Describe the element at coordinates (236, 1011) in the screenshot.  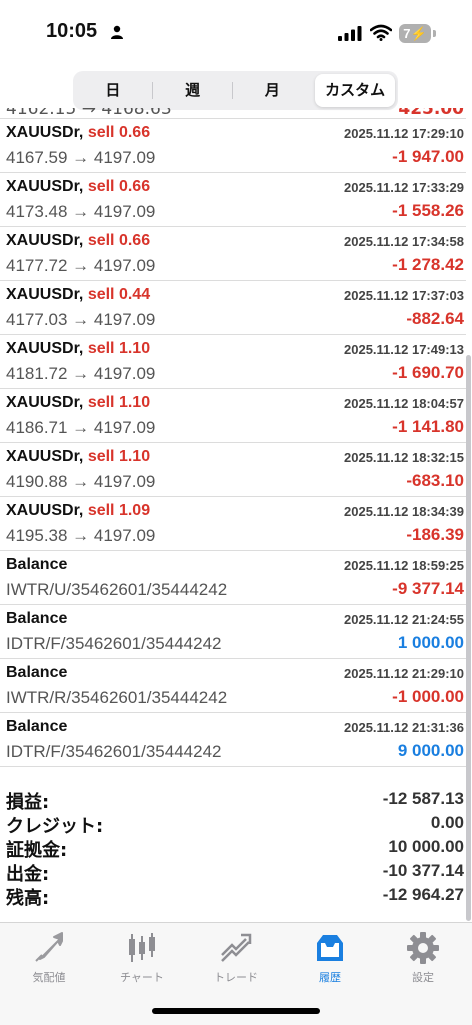
I see `home-indicator` at that location.